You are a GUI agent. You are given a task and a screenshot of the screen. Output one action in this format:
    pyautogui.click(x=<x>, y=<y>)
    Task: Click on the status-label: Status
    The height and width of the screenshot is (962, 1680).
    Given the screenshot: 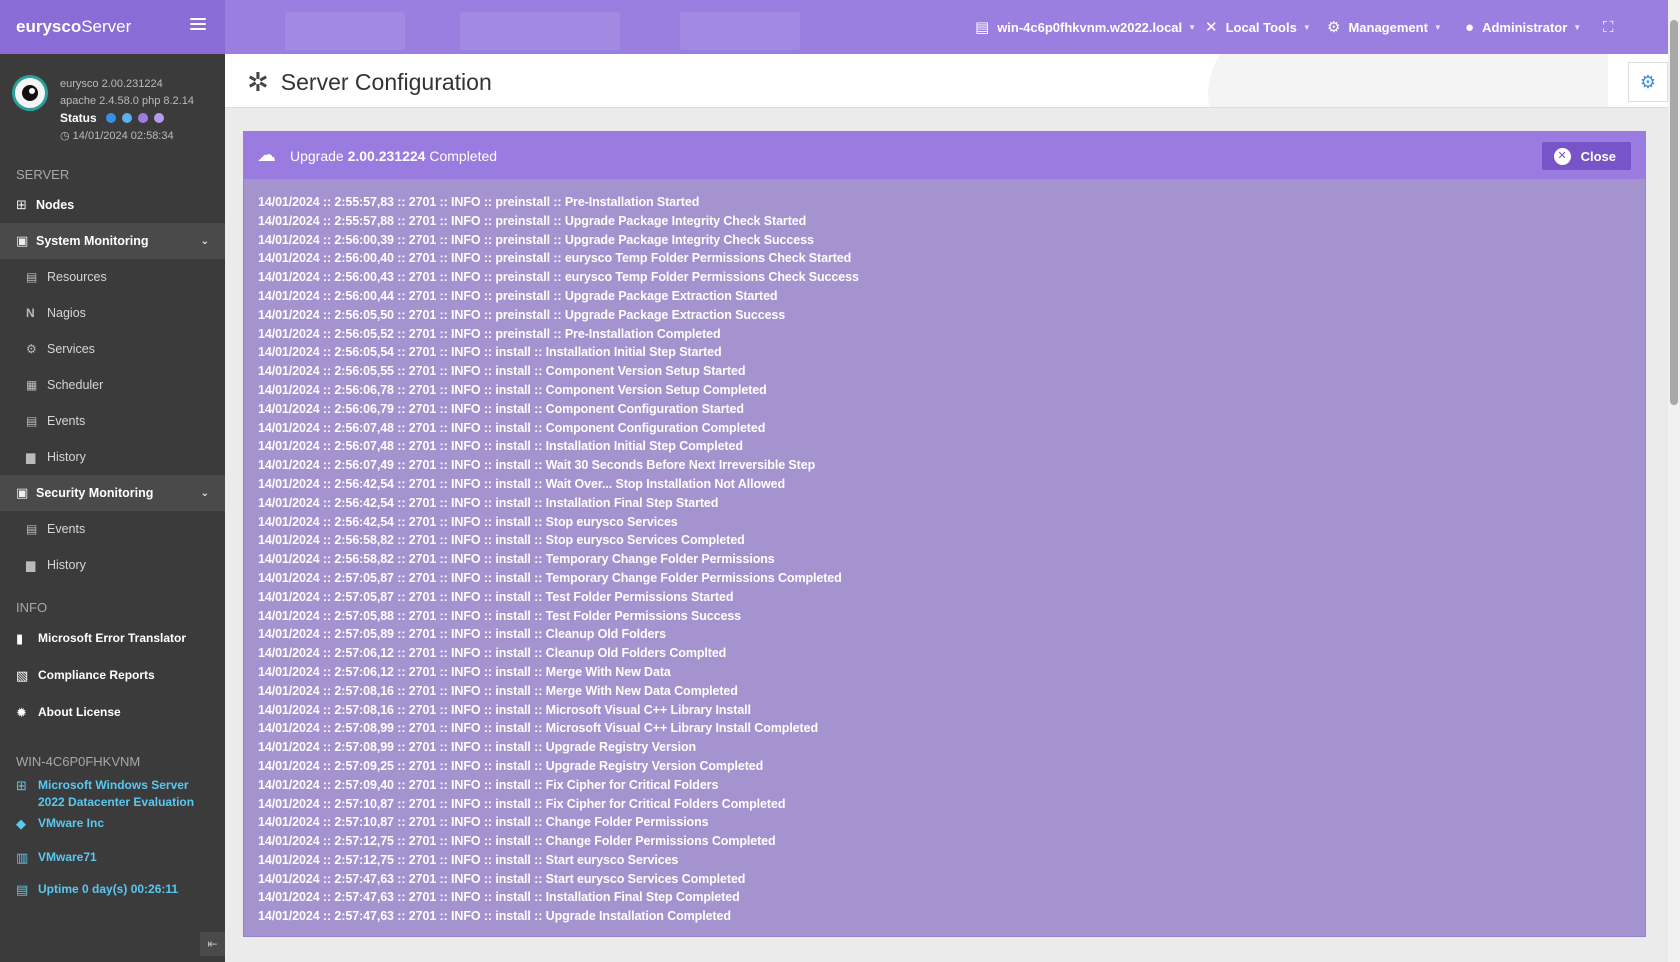 What is the action you would take?
    pyautogui.click(x=78, y=118)
    